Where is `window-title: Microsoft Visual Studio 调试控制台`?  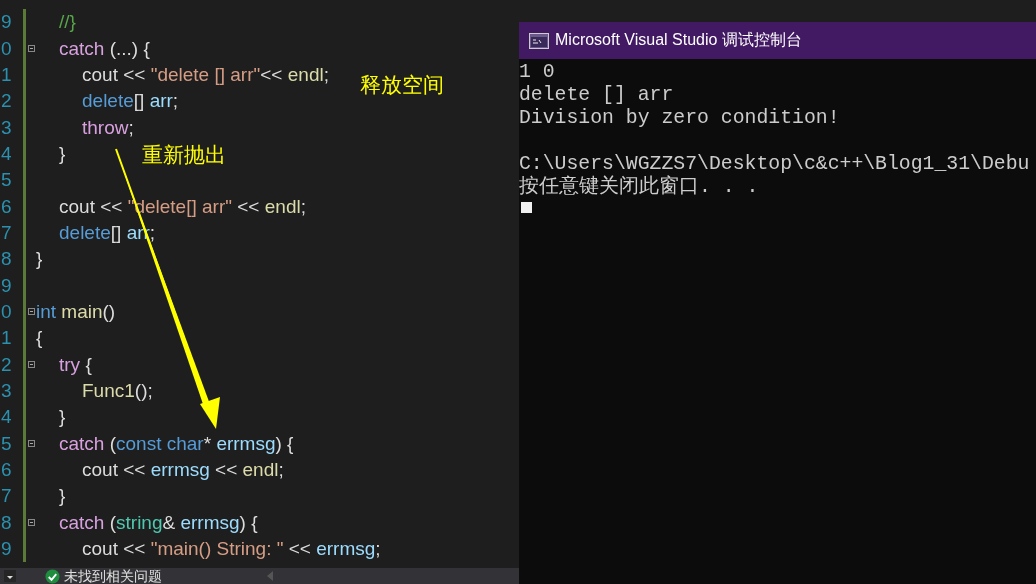 window-title: Microsoft Visual Studio 调试控制台 is located at coordinates (678, 40).